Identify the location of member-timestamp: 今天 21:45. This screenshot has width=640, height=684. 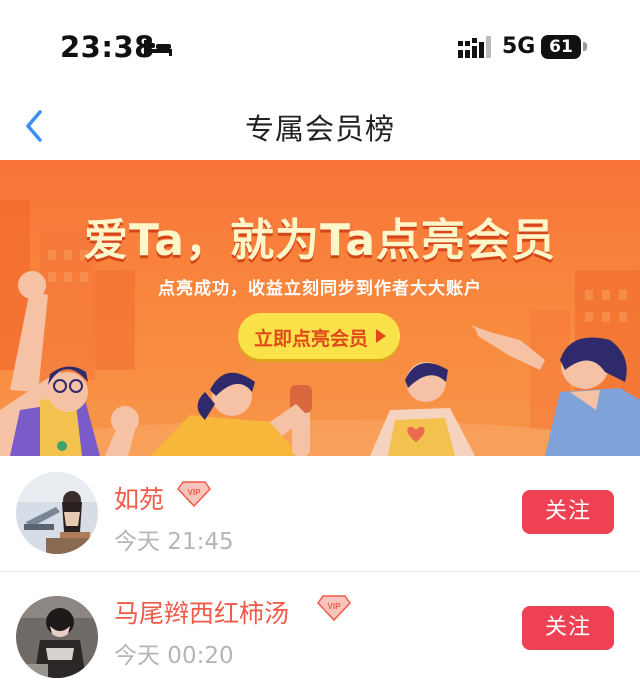
(174, 542).